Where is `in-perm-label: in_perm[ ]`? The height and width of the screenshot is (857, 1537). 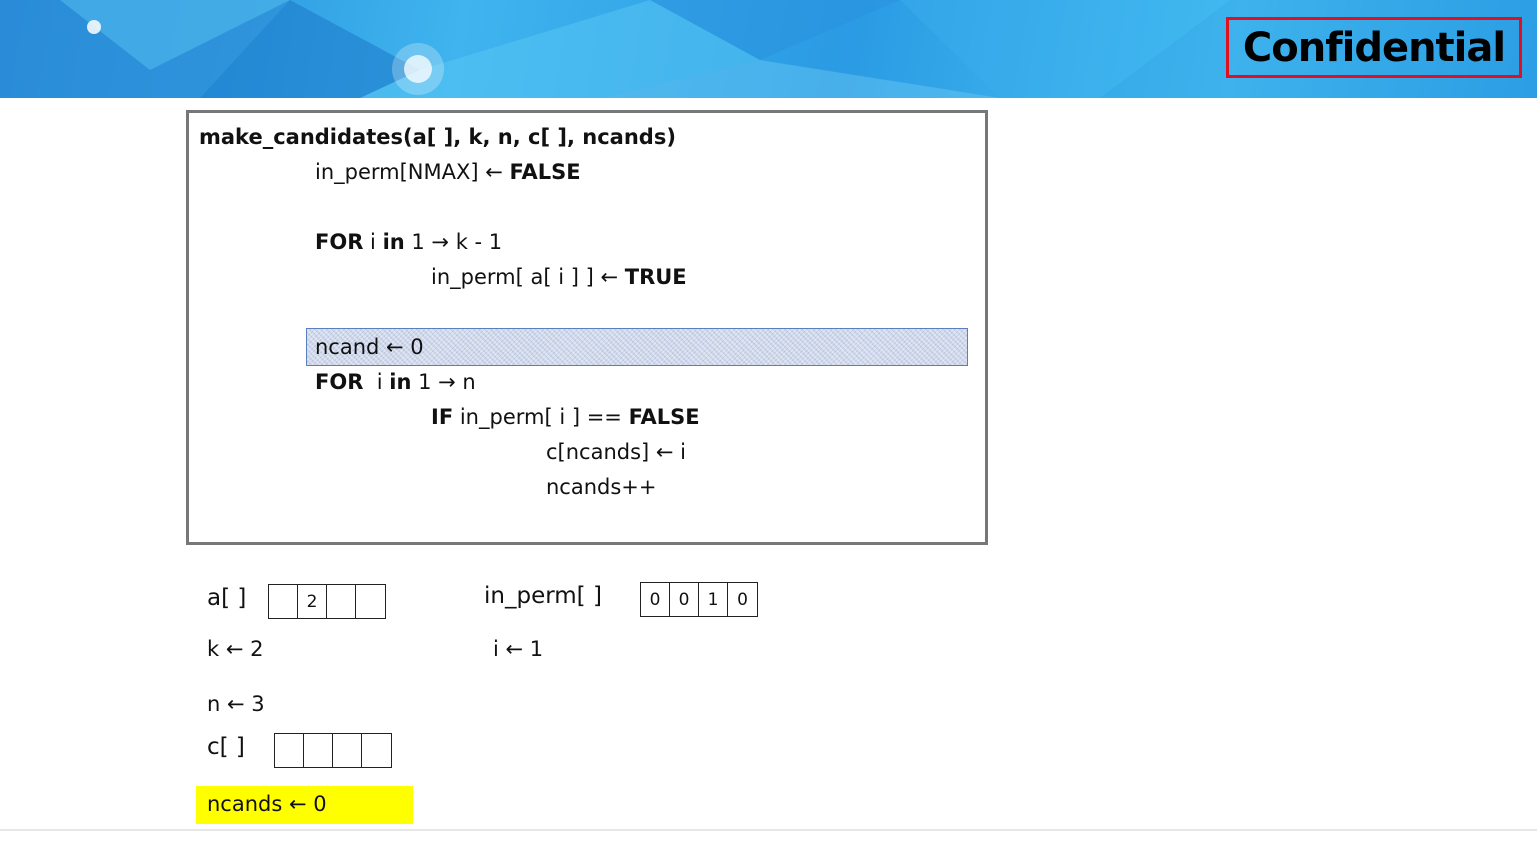
in-perm-label: in_perm[ ] is located at coordinates (543, 596).